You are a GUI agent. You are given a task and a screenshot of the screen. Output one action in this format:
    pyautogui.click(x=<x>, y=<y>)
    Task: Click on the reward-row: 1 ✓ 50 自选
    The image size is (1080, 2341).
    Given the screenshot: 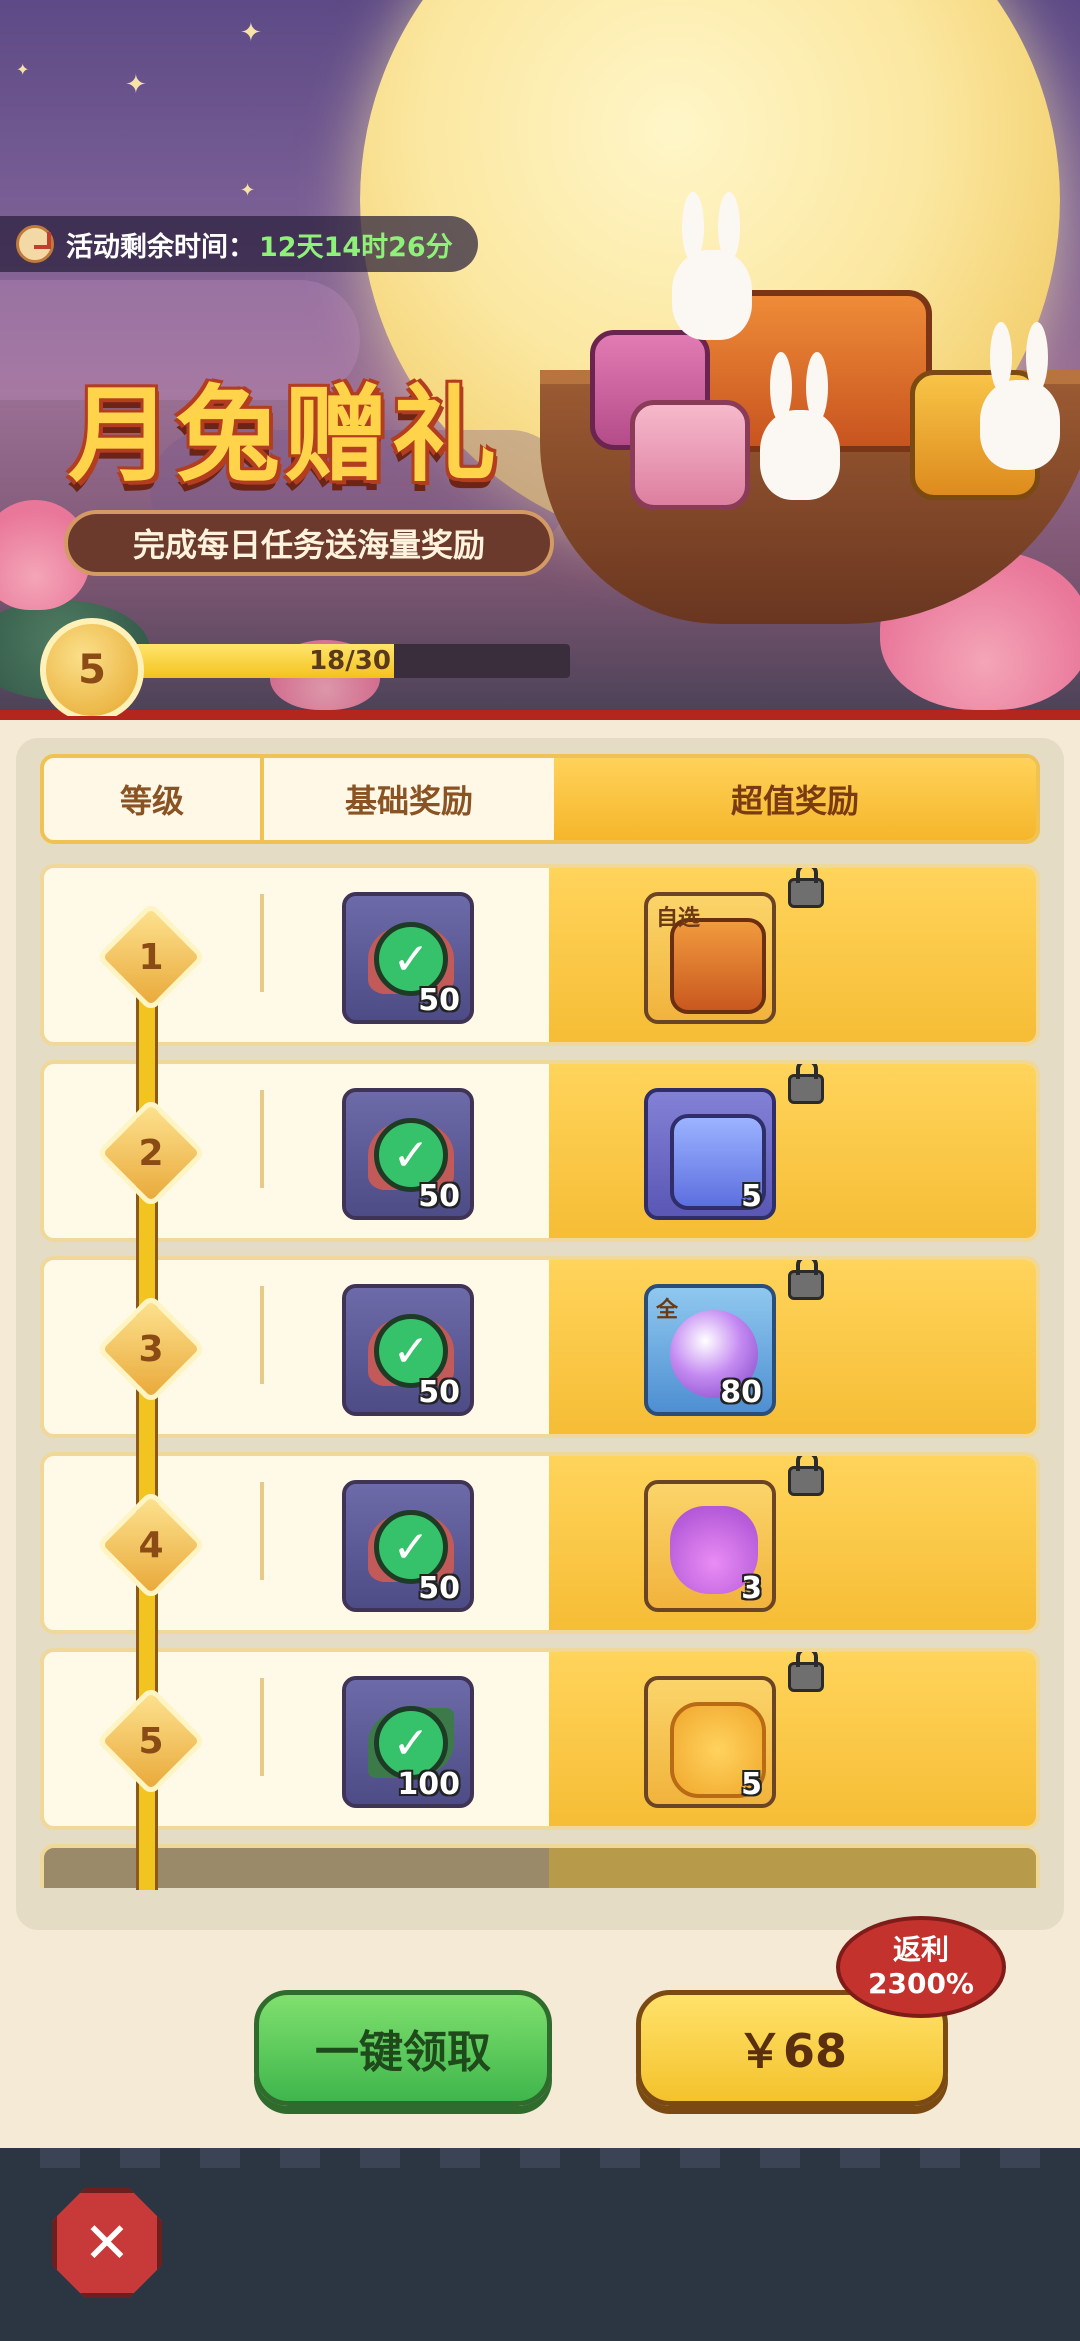 What is the action you would take?
    pyautogui.click(x=540, y=955)
    